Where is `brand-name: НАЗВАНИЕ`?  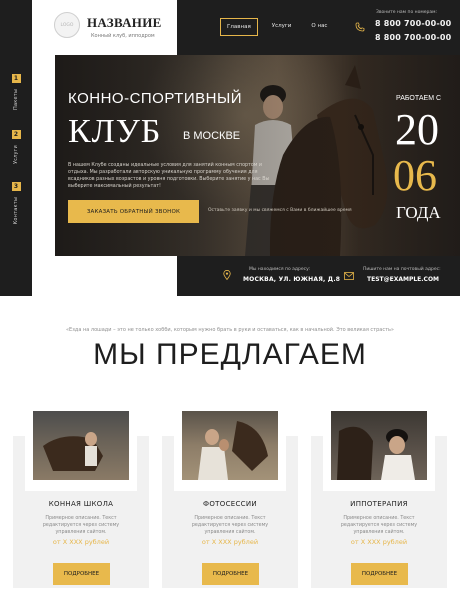 brand-name: НАЗВАНИЕ is located at coordinates (124, 22).